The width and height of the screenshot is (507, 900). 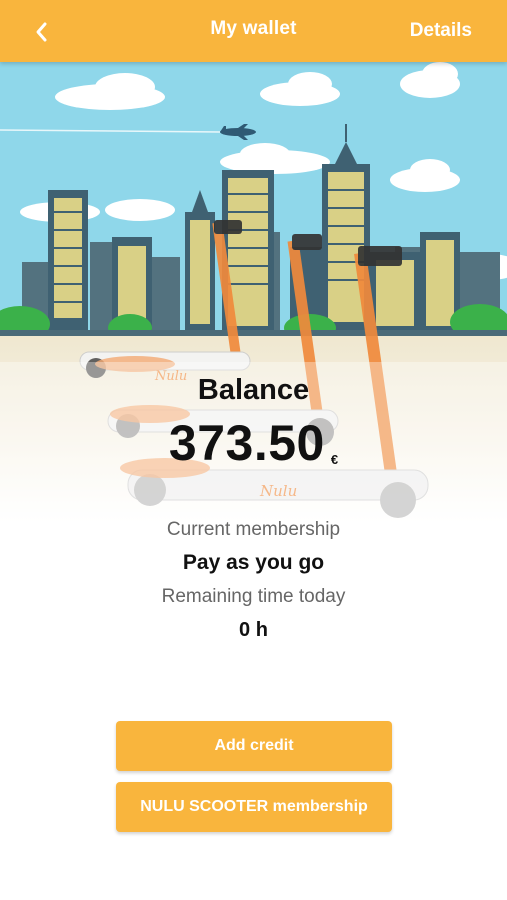 What do you see at coordinates (246, 443) in the screenshot?
I see `balance-amount: 373.50` at bounding box center [246, 443].